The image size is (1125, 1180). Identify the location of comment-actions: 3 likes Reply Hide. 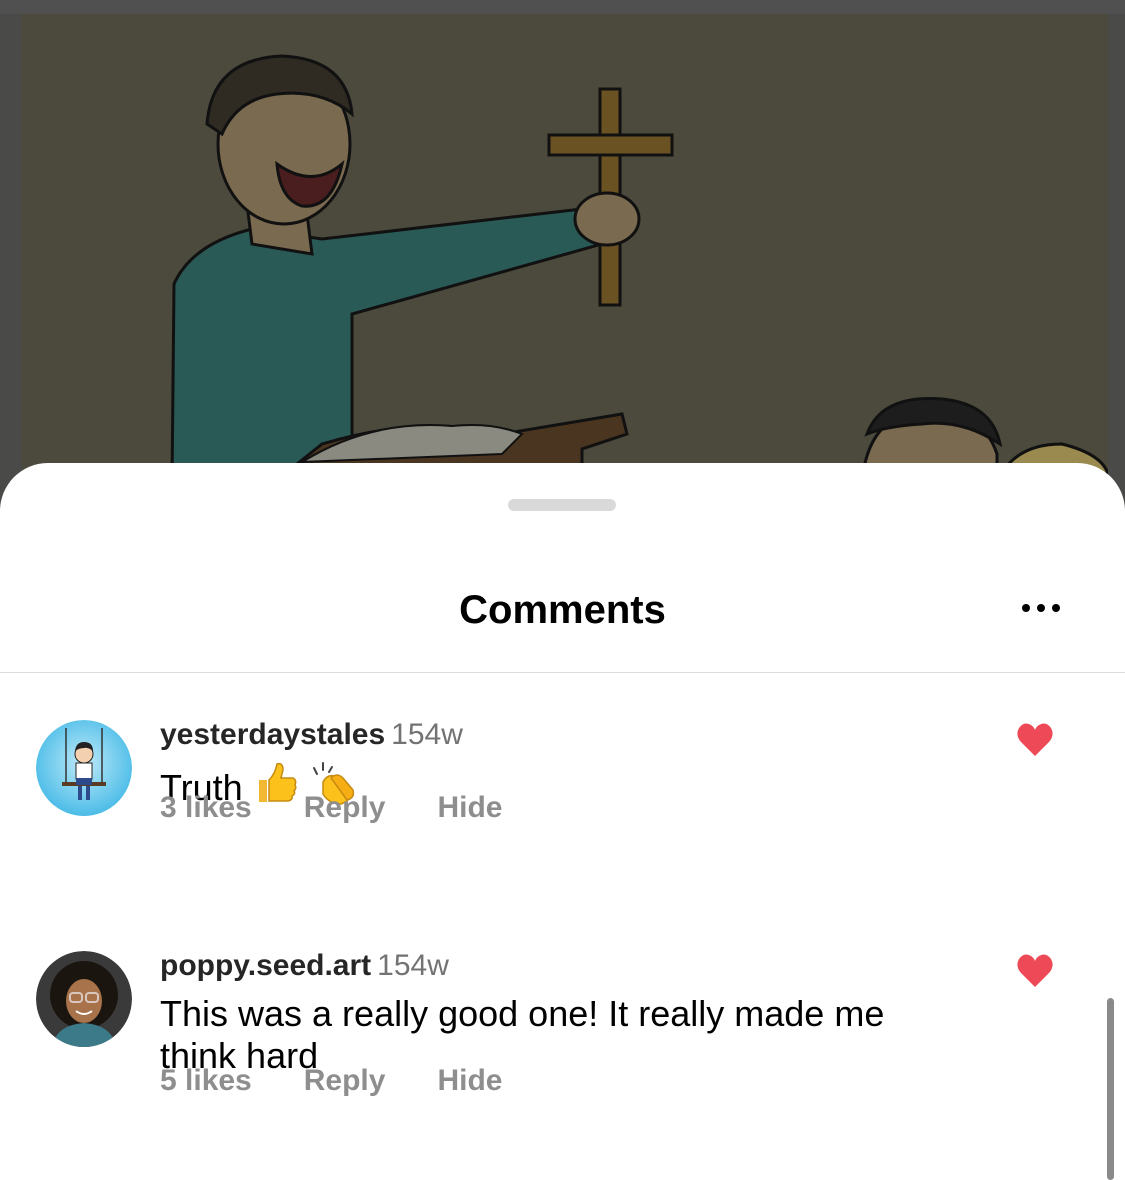
(331, 808).